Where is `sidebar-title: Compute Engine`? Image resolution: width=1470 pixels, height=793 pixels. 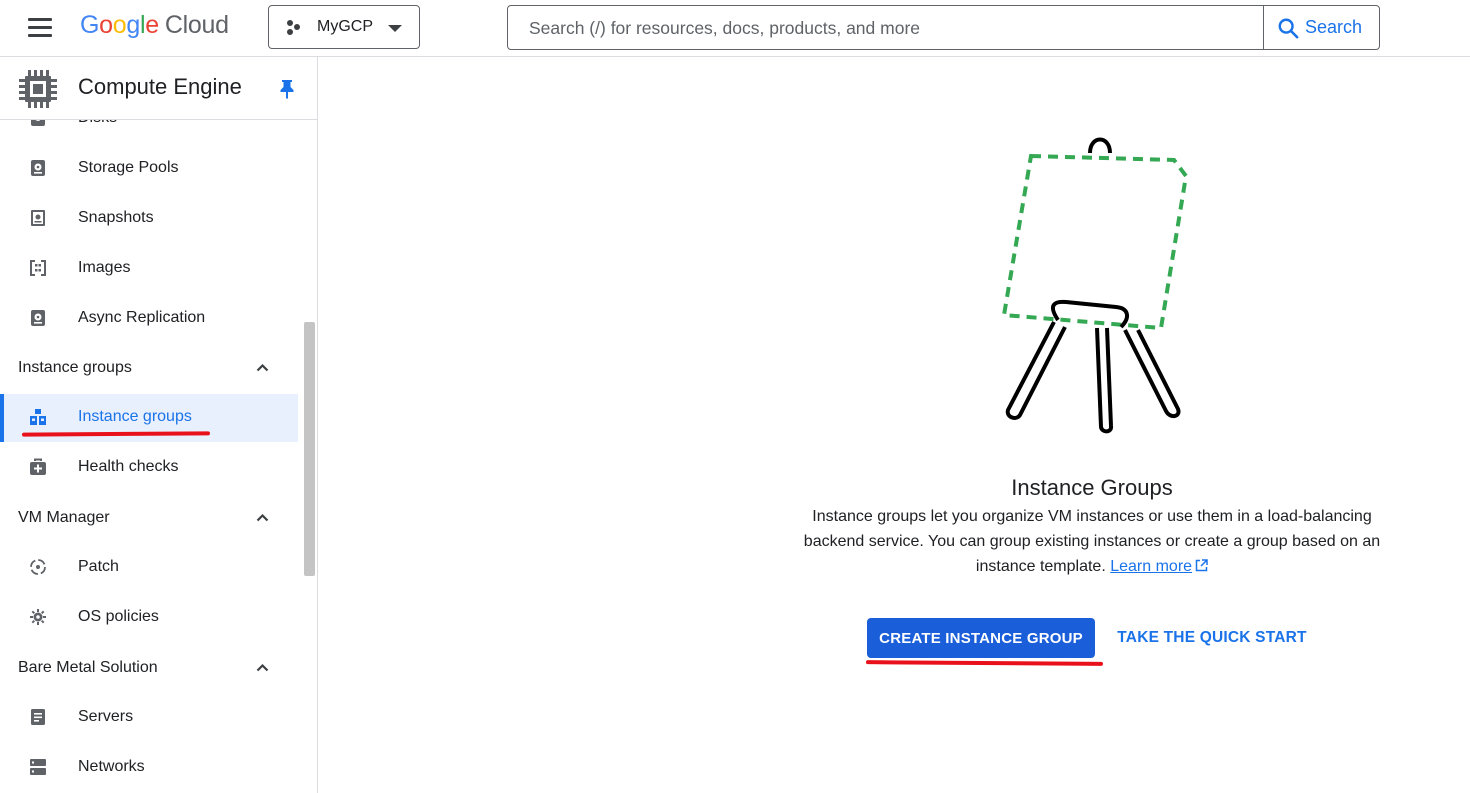 sidebar-title: Compute Engine is located at coordinates (160, 86).